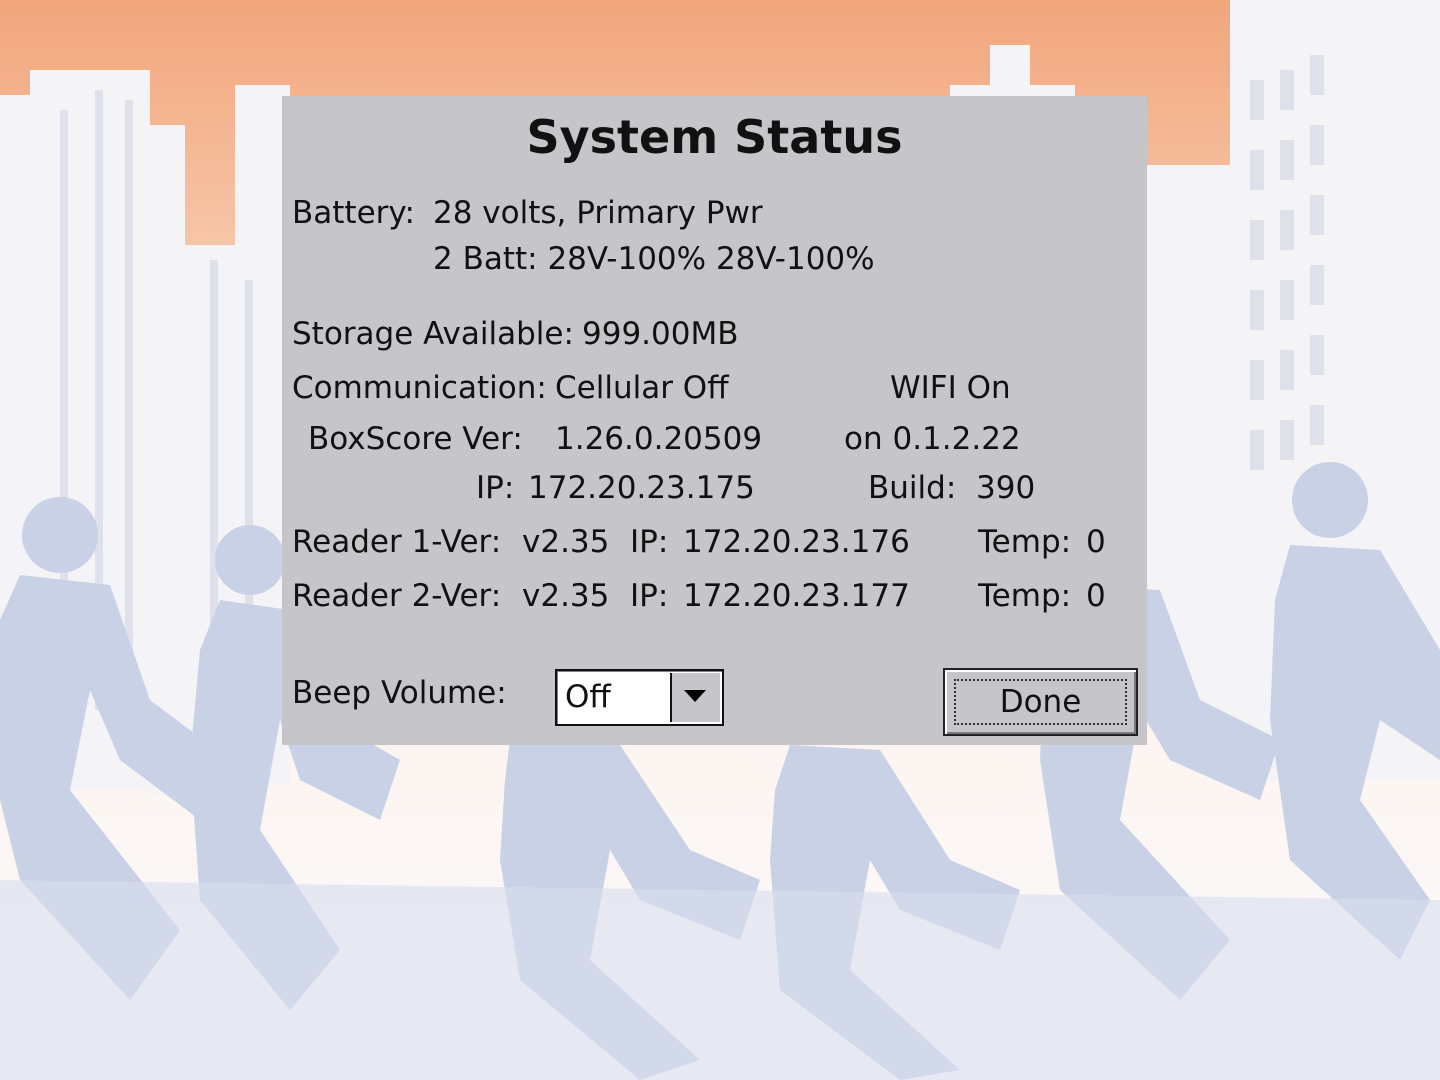  I want to click on reader-2-ip: 172.20.23.177, so click(796, 596).